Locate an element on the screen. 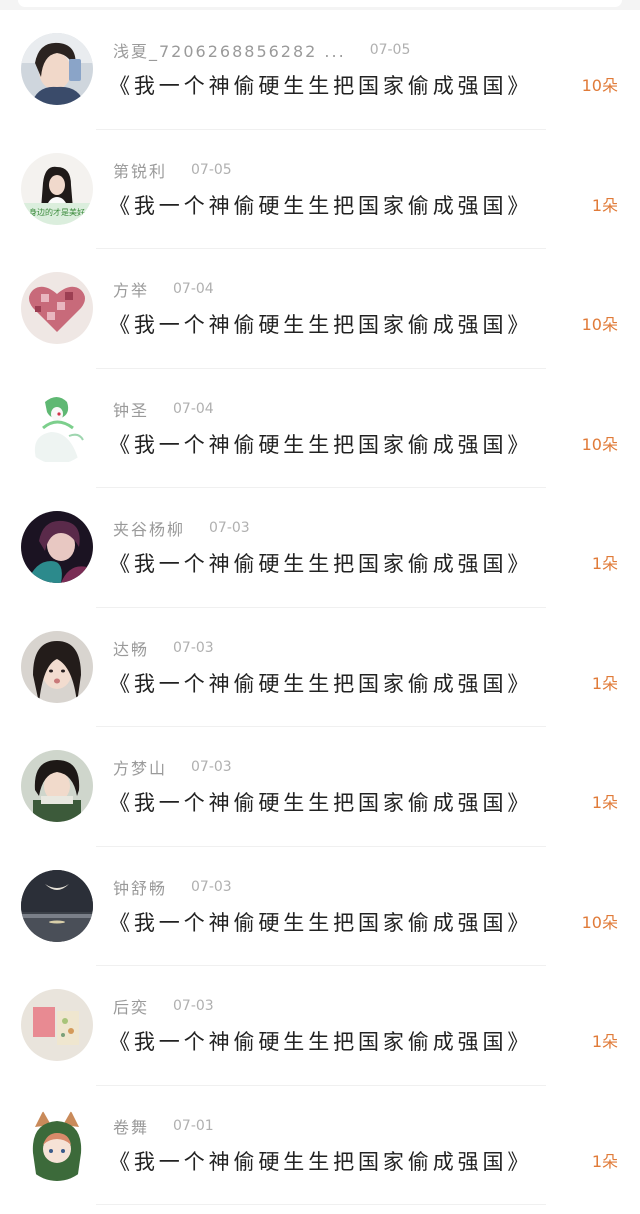  list-item: 钟舒畅 07-03 《我一个神偷硬生生把国家偷成强国》 10朵 is located at coordinates (320, 906).